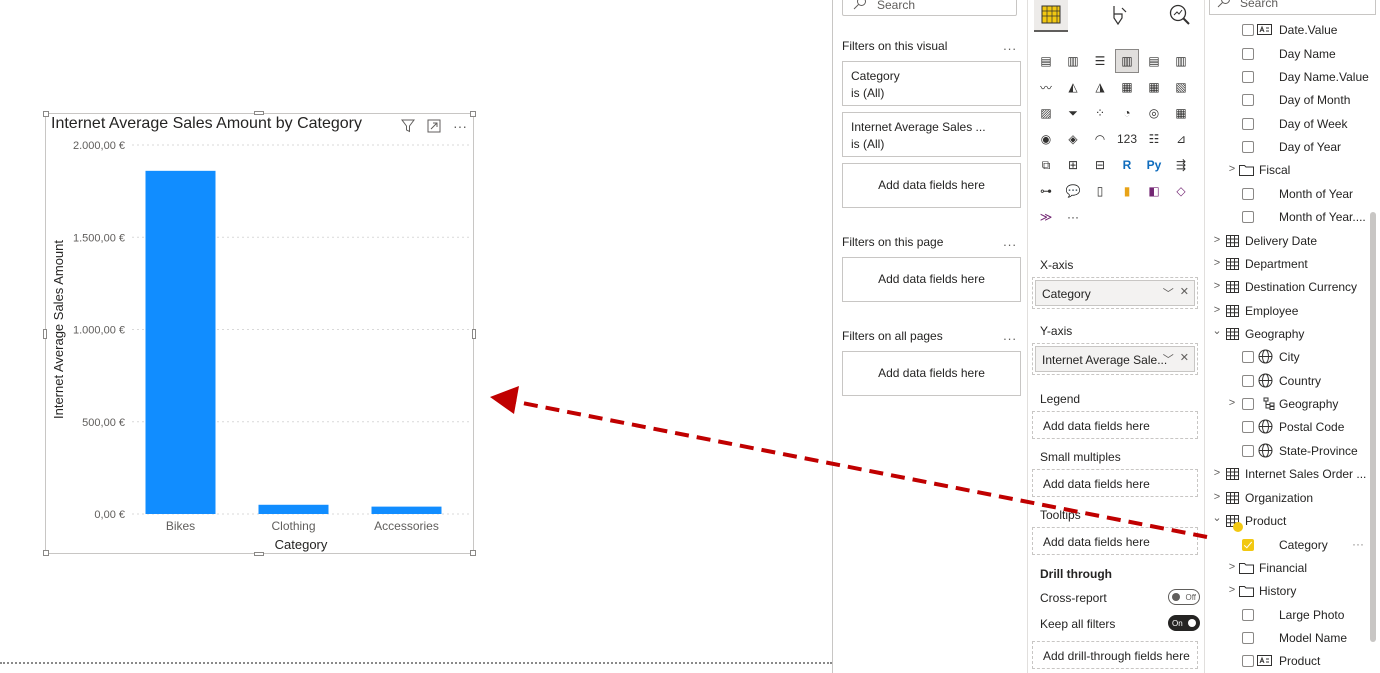 This screenshot has width=1380, height=673. What do you see at coordinates (1115, 425) in the screenshot?
I see `legend-well: Add data fields here` at bounding box center [1115, 425].